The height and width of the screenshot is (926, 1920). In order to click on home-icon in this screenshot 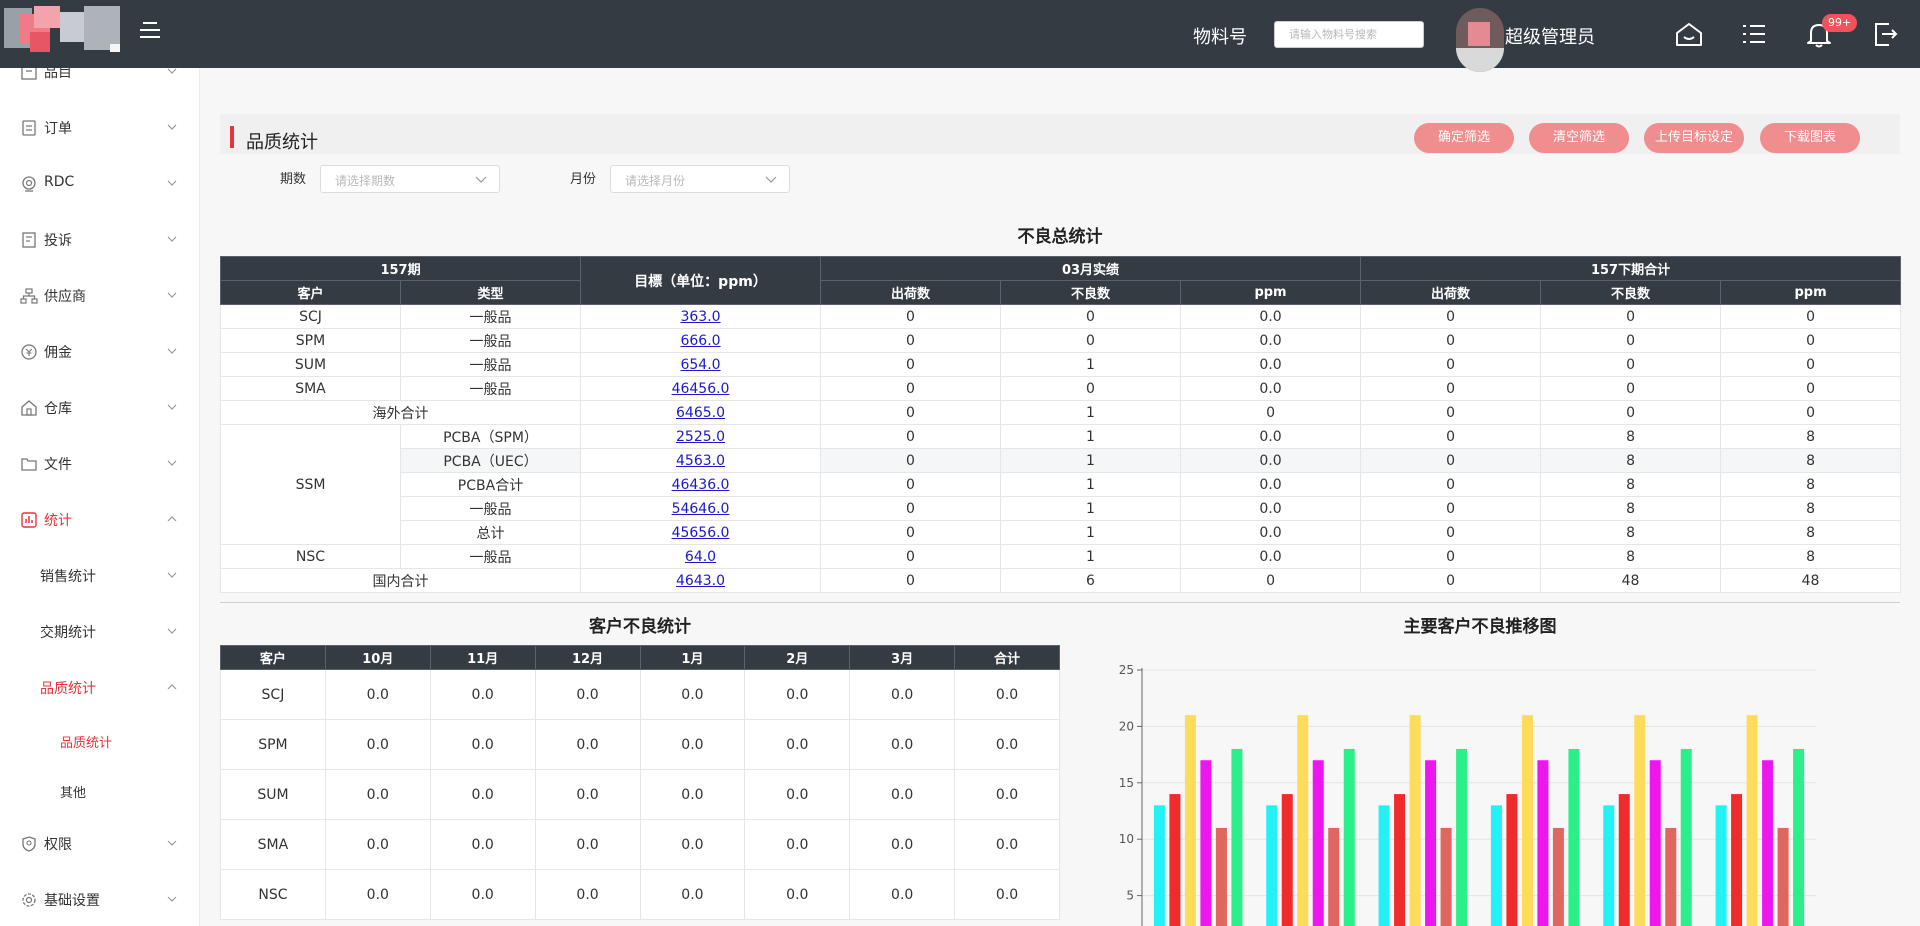, I will do `click(1689, 34)`.